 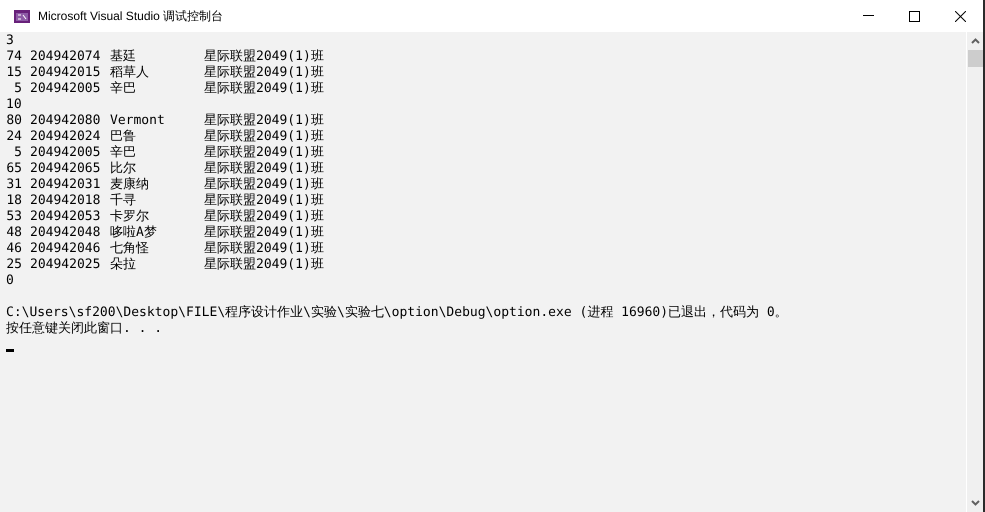 What do you see at coordinates (14, 105) in the screenshot?
I see `console-line: 10` at bounding box center [14, 105].